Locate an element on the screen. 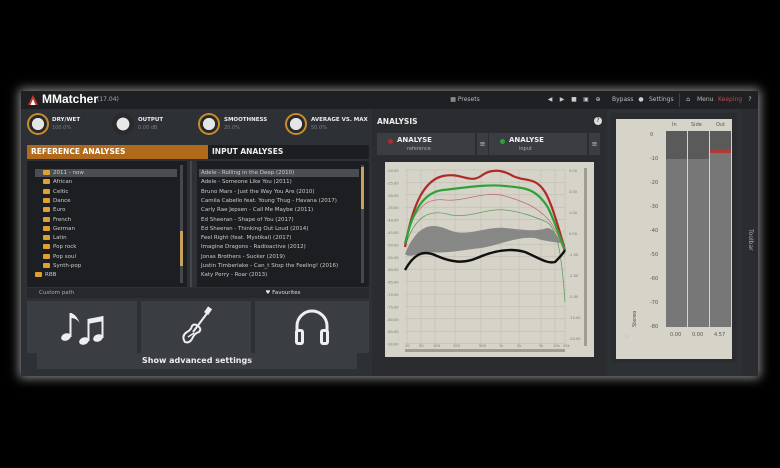 This screenshot has width=780, height=468. headphones-button is located at coordinates (312, 327).